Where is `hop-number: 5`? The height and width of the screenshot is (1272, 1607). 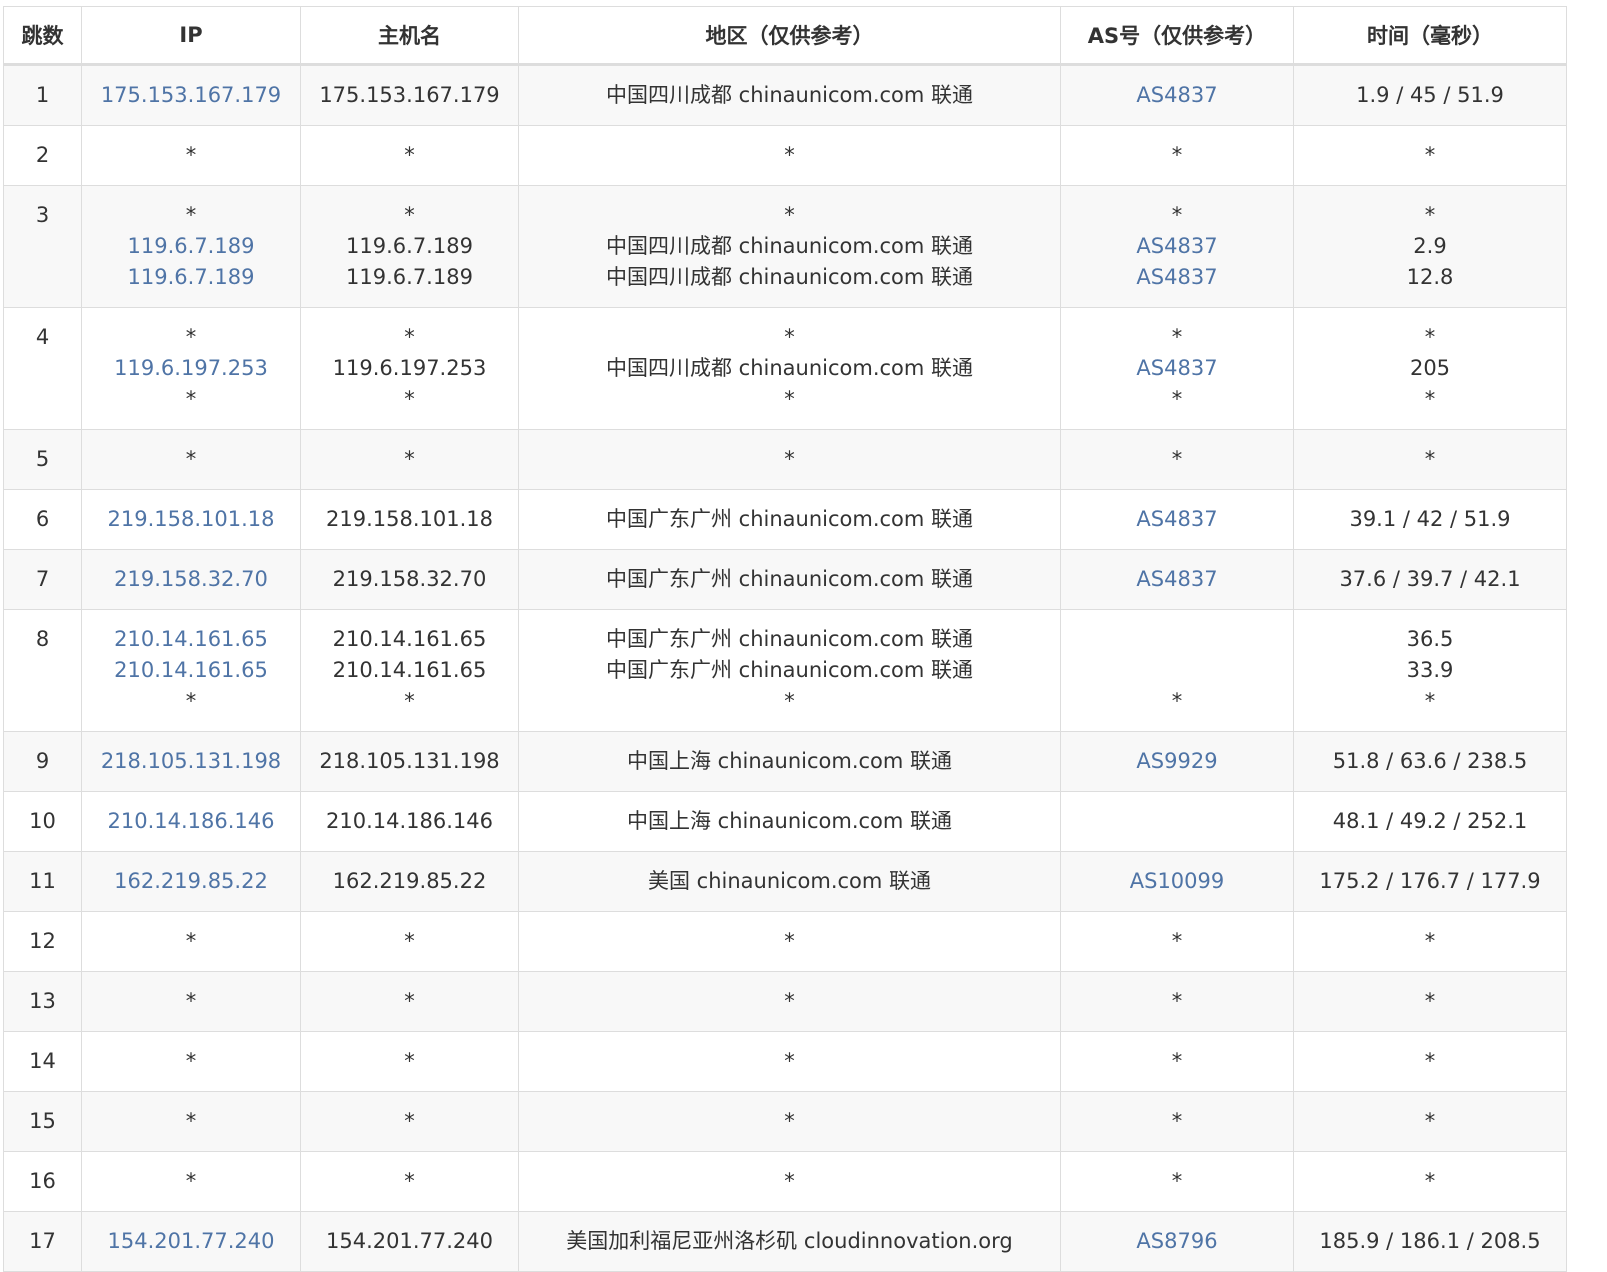 hop-number: 5 is located at coordinates (42, 459).